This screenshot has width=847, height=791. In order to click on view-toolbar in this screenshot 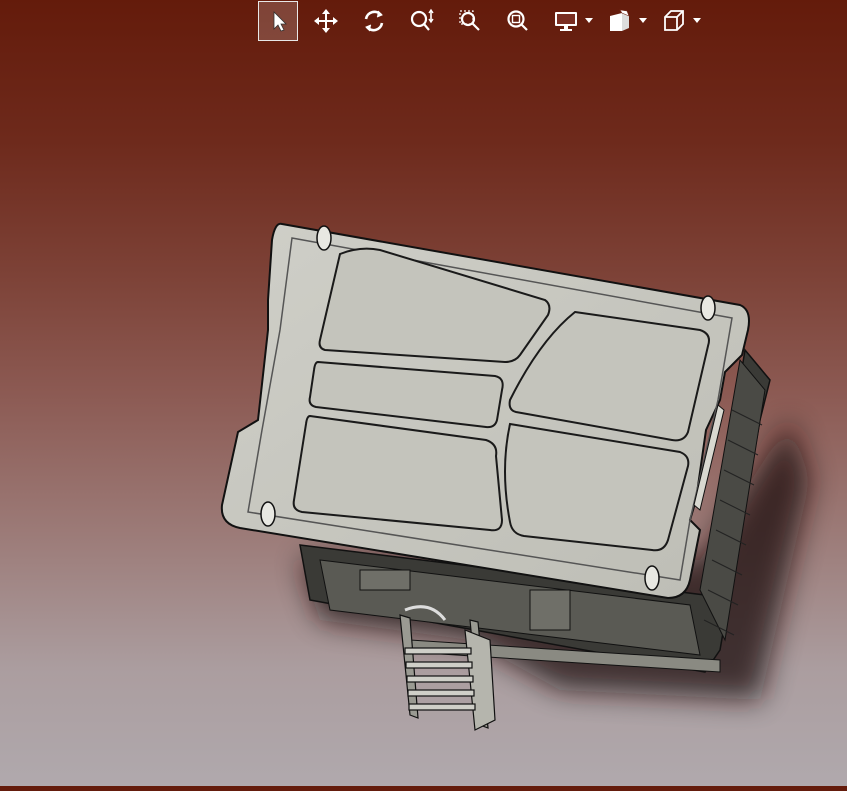, I will do `click(483, 21)`.